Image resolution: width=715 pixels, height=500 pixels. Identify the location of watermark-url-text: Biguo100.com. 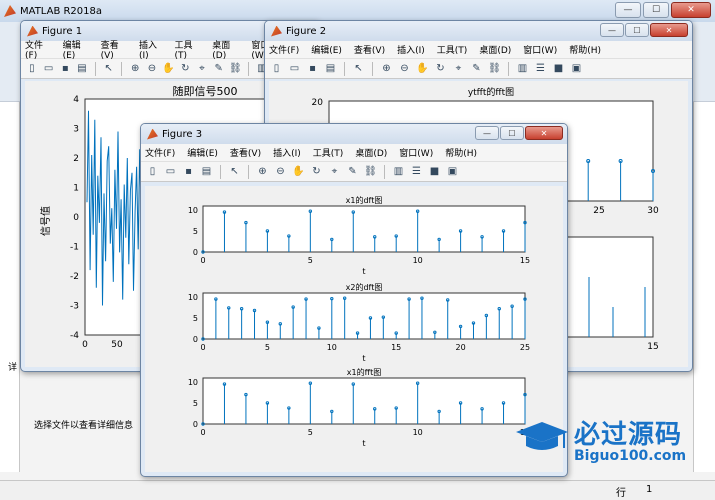
(630, 456).